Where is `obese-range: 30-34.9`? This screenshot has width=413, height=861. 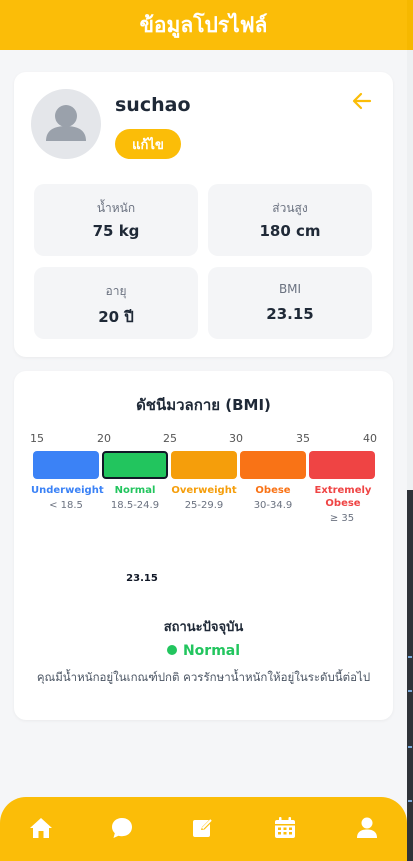 obese-range: 30-34.9 is located at coordinates (273, 505).